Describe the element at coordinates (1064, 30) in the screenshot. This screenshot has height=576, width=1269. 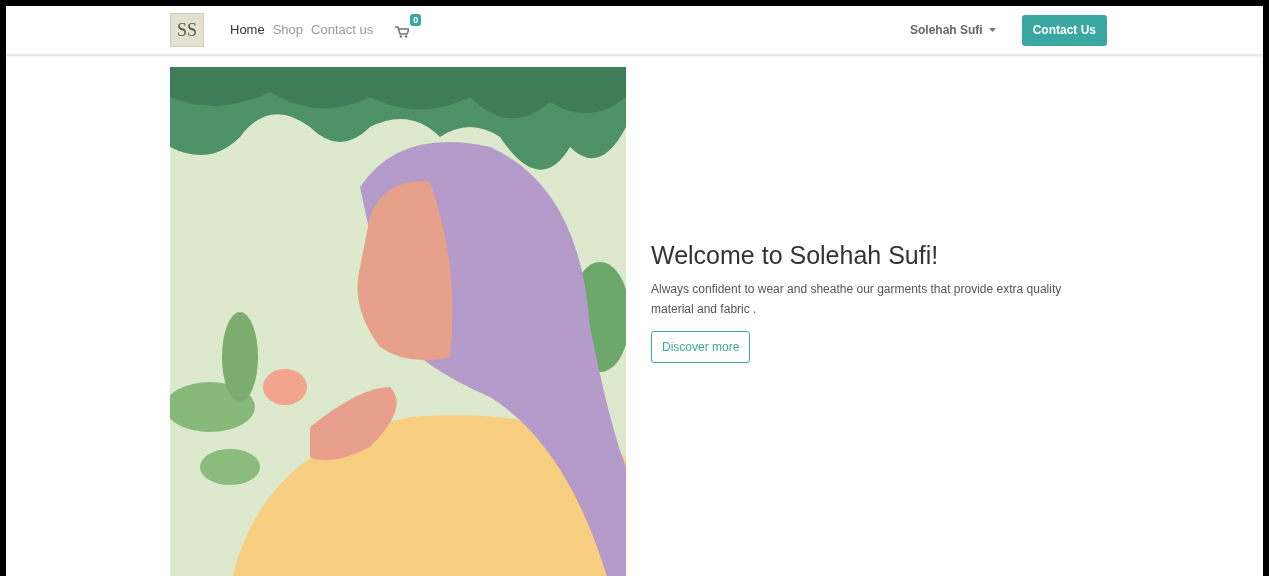
I see `contact-us-button: Contact Us` at that location.